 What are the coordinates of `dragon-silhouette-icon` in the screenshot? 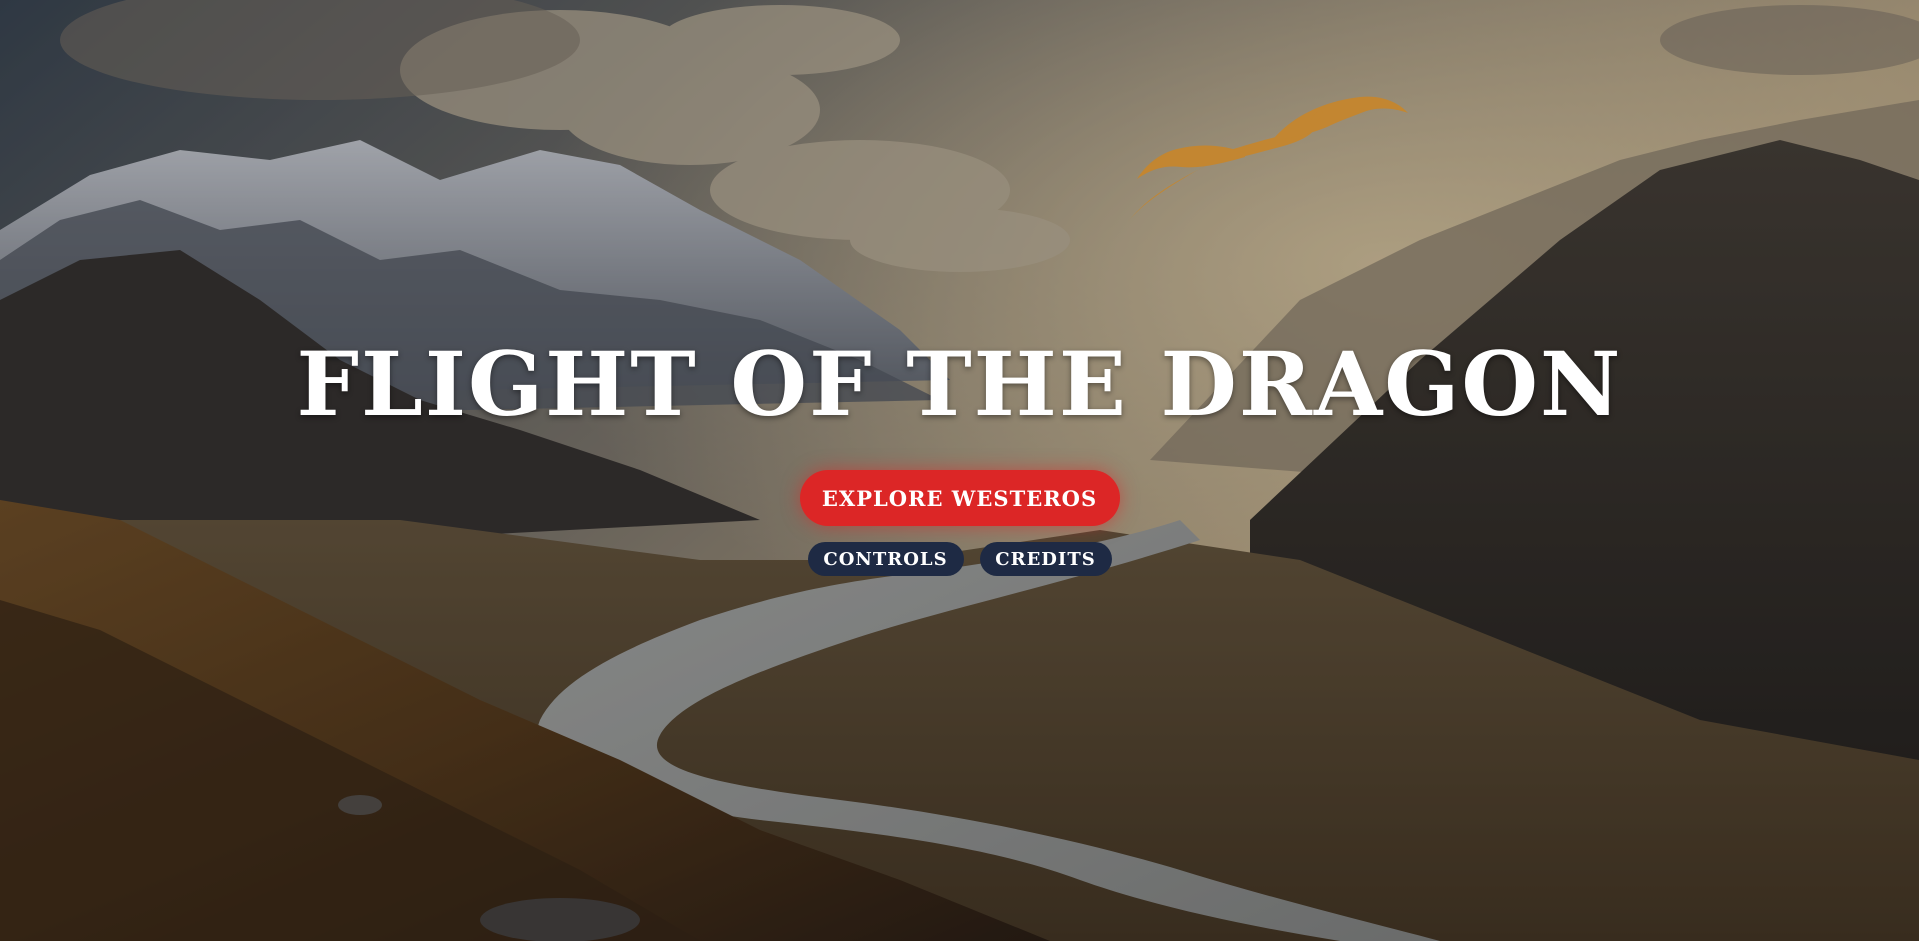 It's located at (1267, 159).